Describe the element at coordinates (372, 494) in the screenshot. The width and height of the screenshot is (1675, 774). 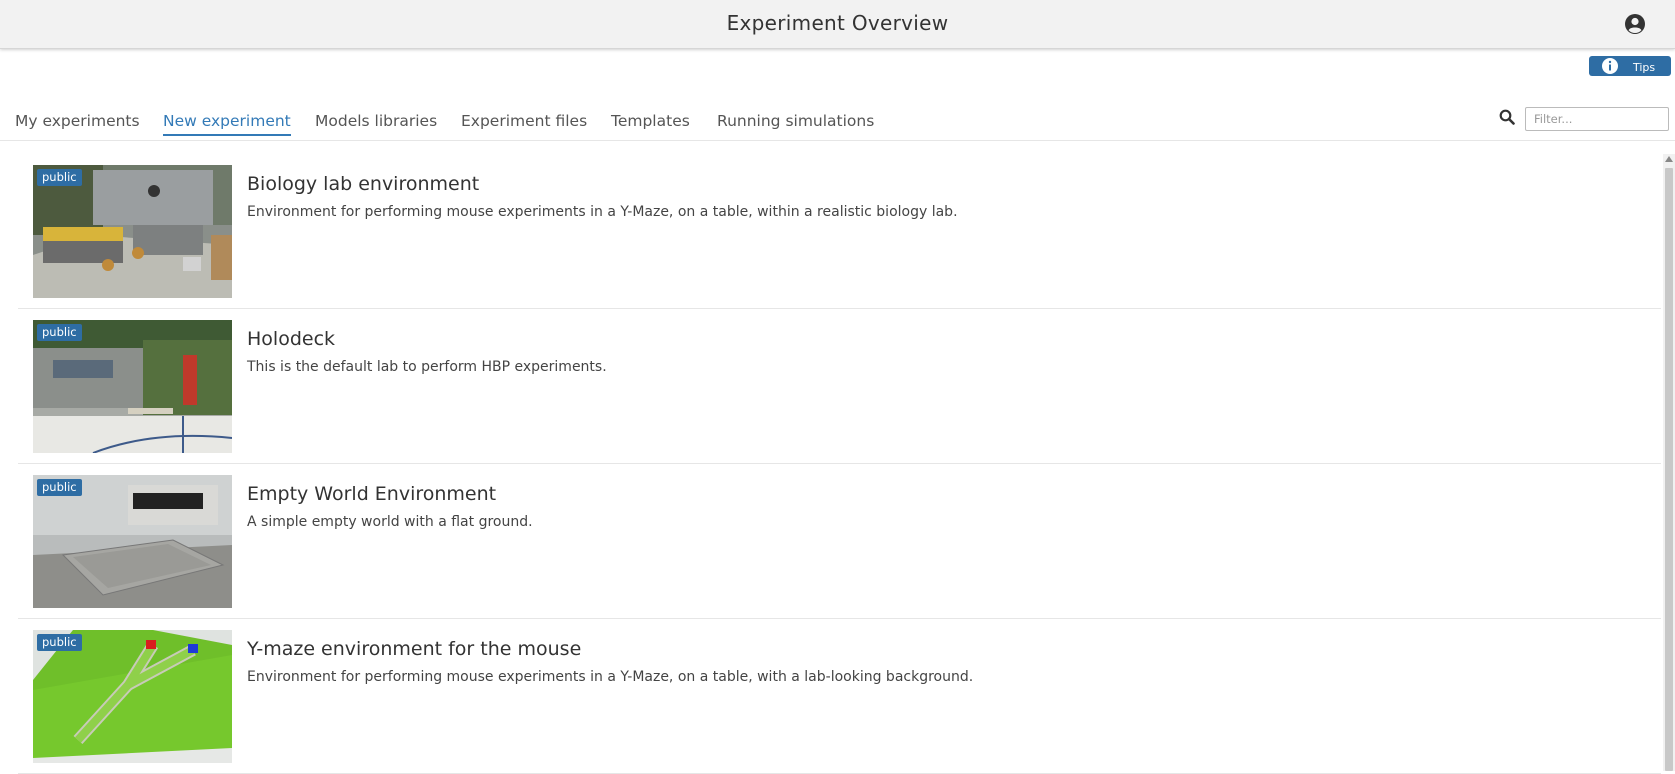
I see `experiment-title: Empty World Environment` at that location.